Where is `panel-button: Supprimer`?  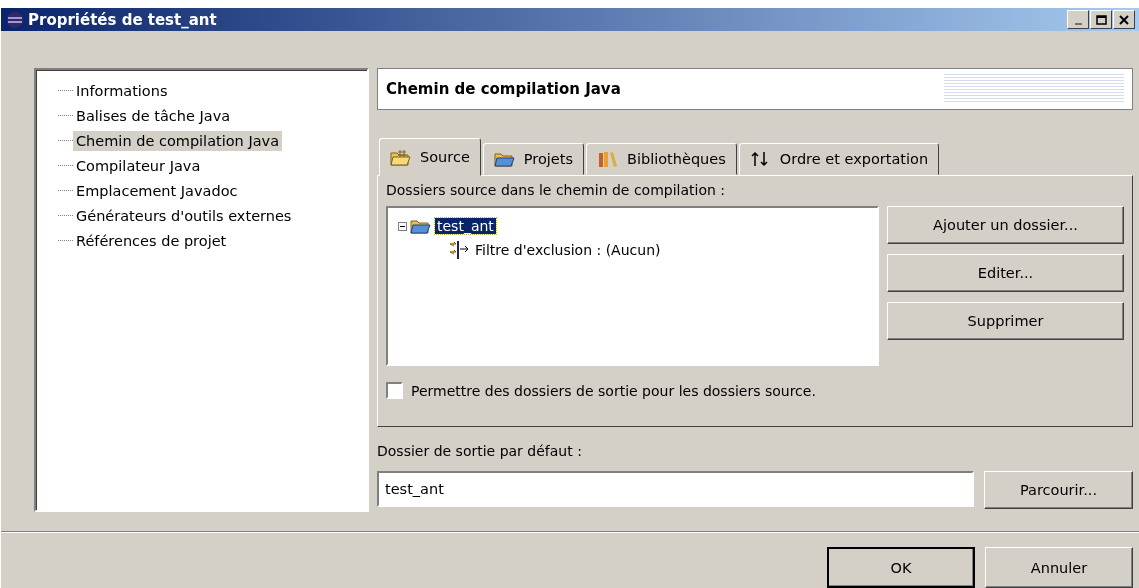
panel-button: Supprimer is located at coordinates (1005, 321).